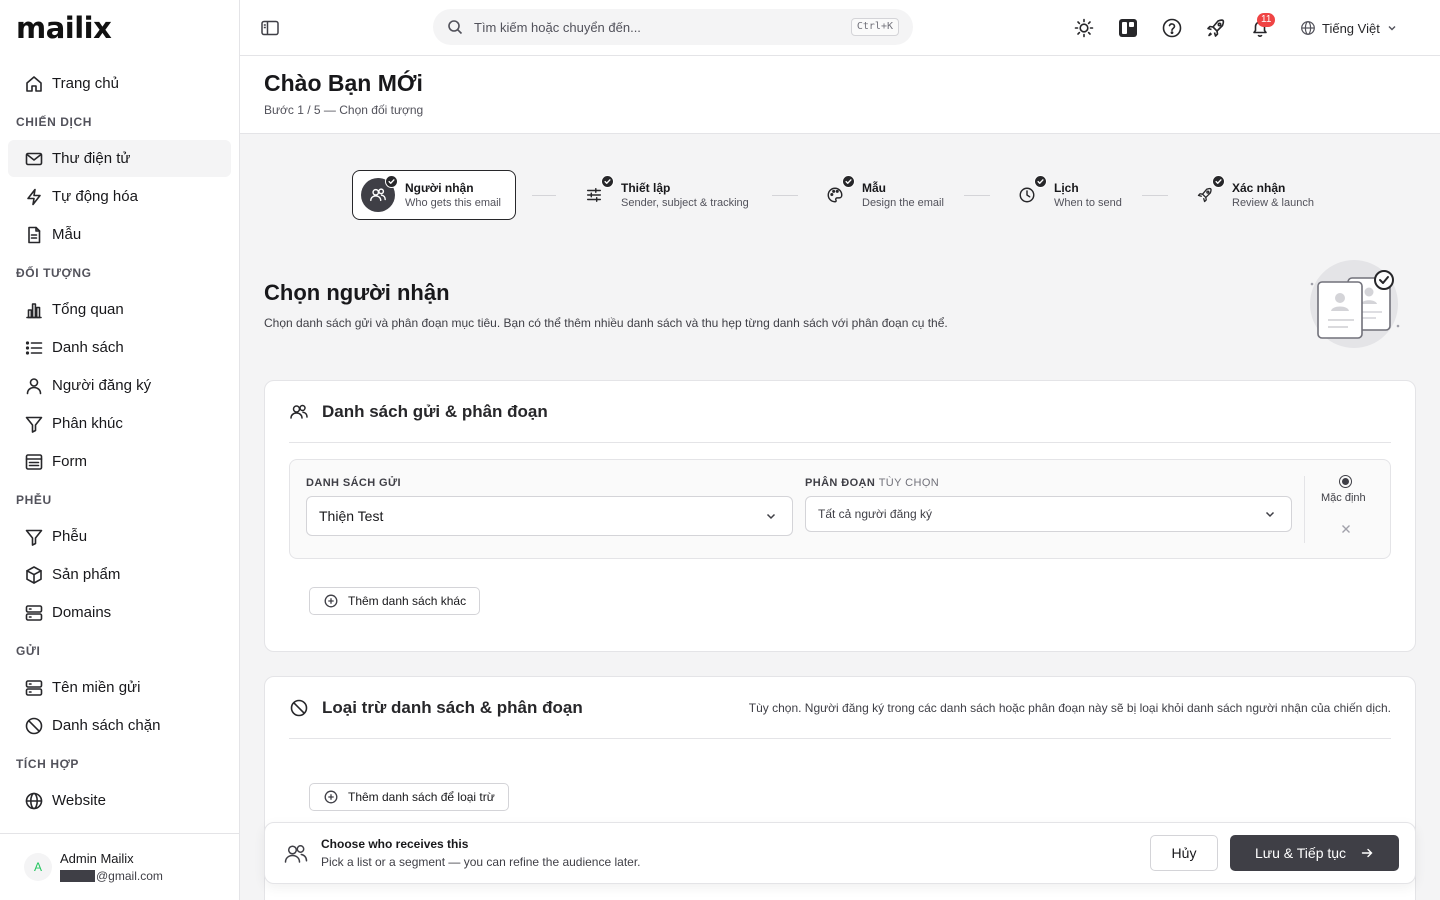  I want to click on sidebar-item-phan-khuc: Phân khúc, so click(119, 423).